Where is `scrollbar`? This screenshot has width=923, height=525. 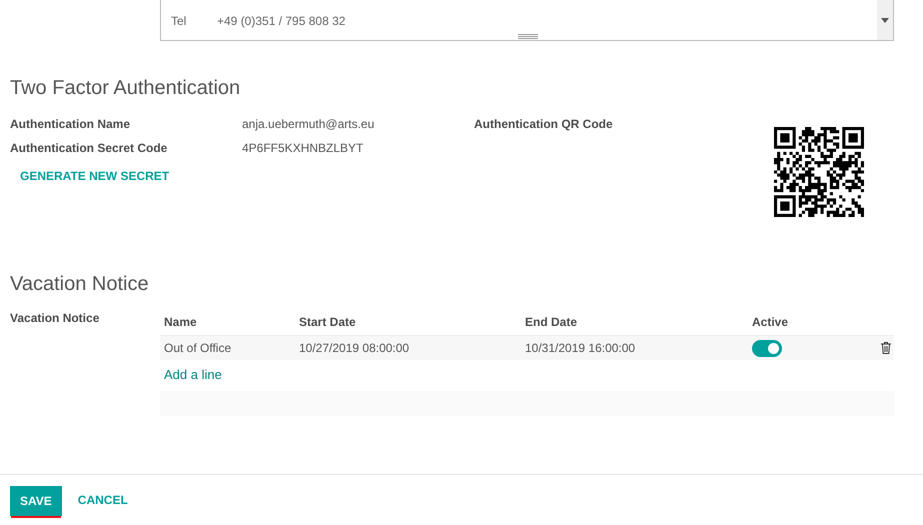
scrollbar is located at coordinates (885, 20).